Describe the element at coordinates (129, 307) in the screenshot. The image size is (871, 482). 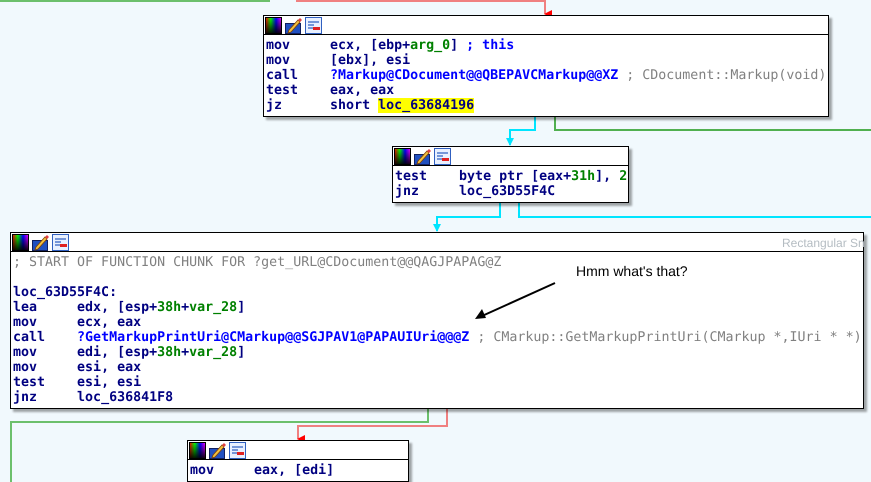
I see `code-line: lea edx, [esp+38h+var_28]` at that location.